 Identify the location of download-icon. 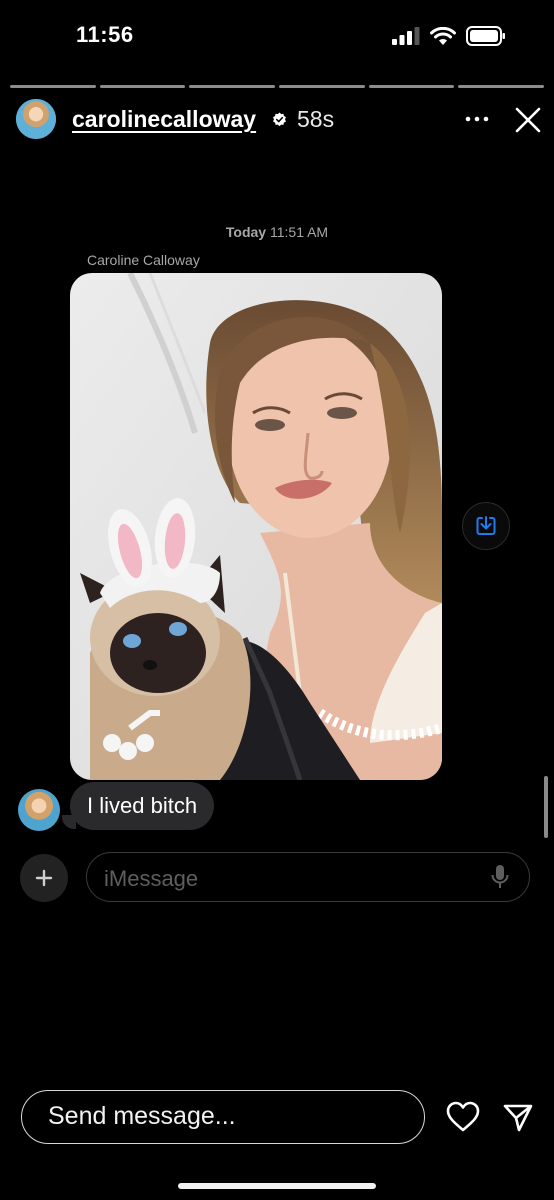
(486, 525).